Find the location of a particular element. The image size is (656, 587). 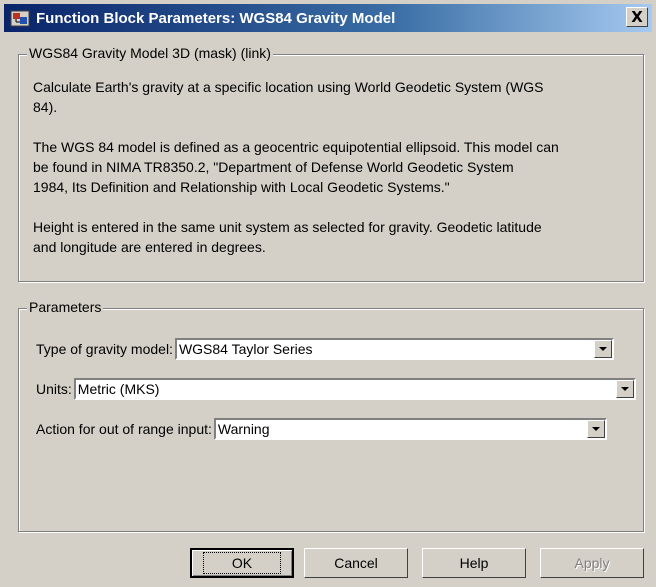

gravity-model-value: WGS84 Taylor Series is located at coordinates (245, 349).